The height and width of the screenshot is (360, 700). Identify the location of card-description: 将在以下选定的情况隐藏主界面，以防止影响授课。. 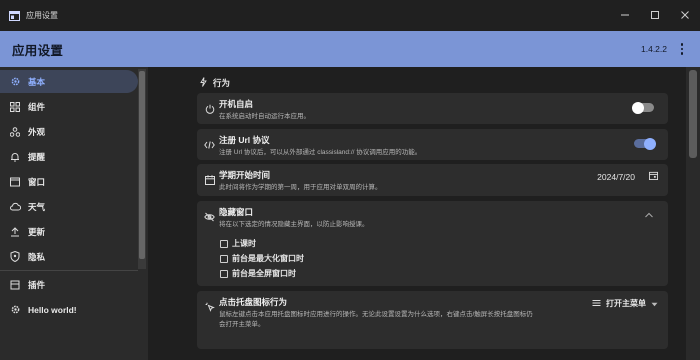
(294, 224).